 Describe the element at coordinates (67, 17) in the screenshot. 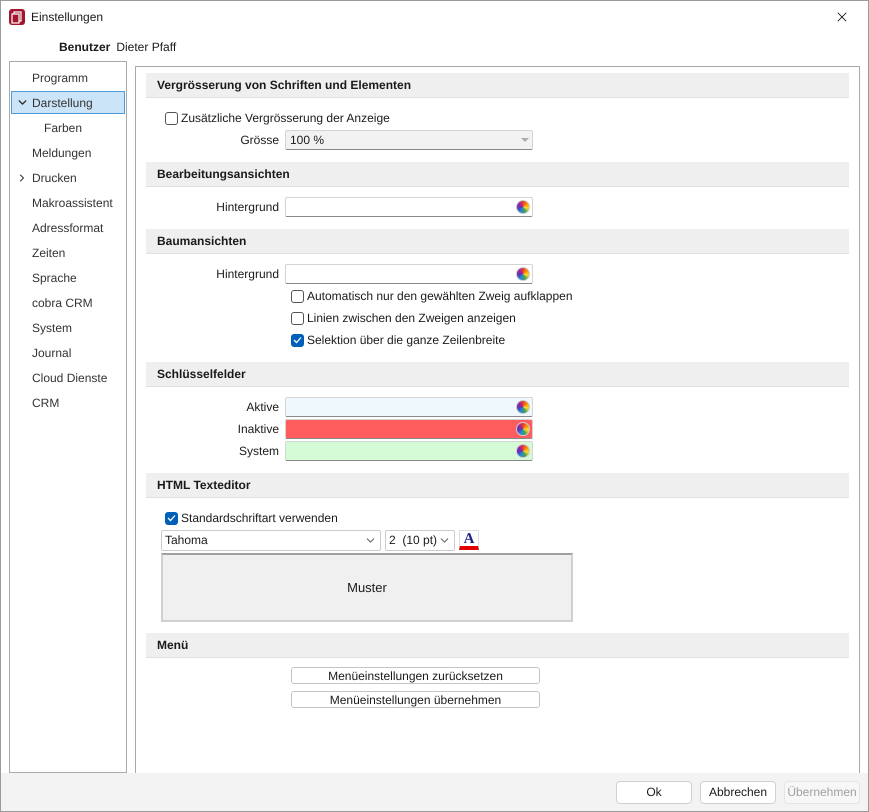

I see `window-title: Einstellungen` at that location.